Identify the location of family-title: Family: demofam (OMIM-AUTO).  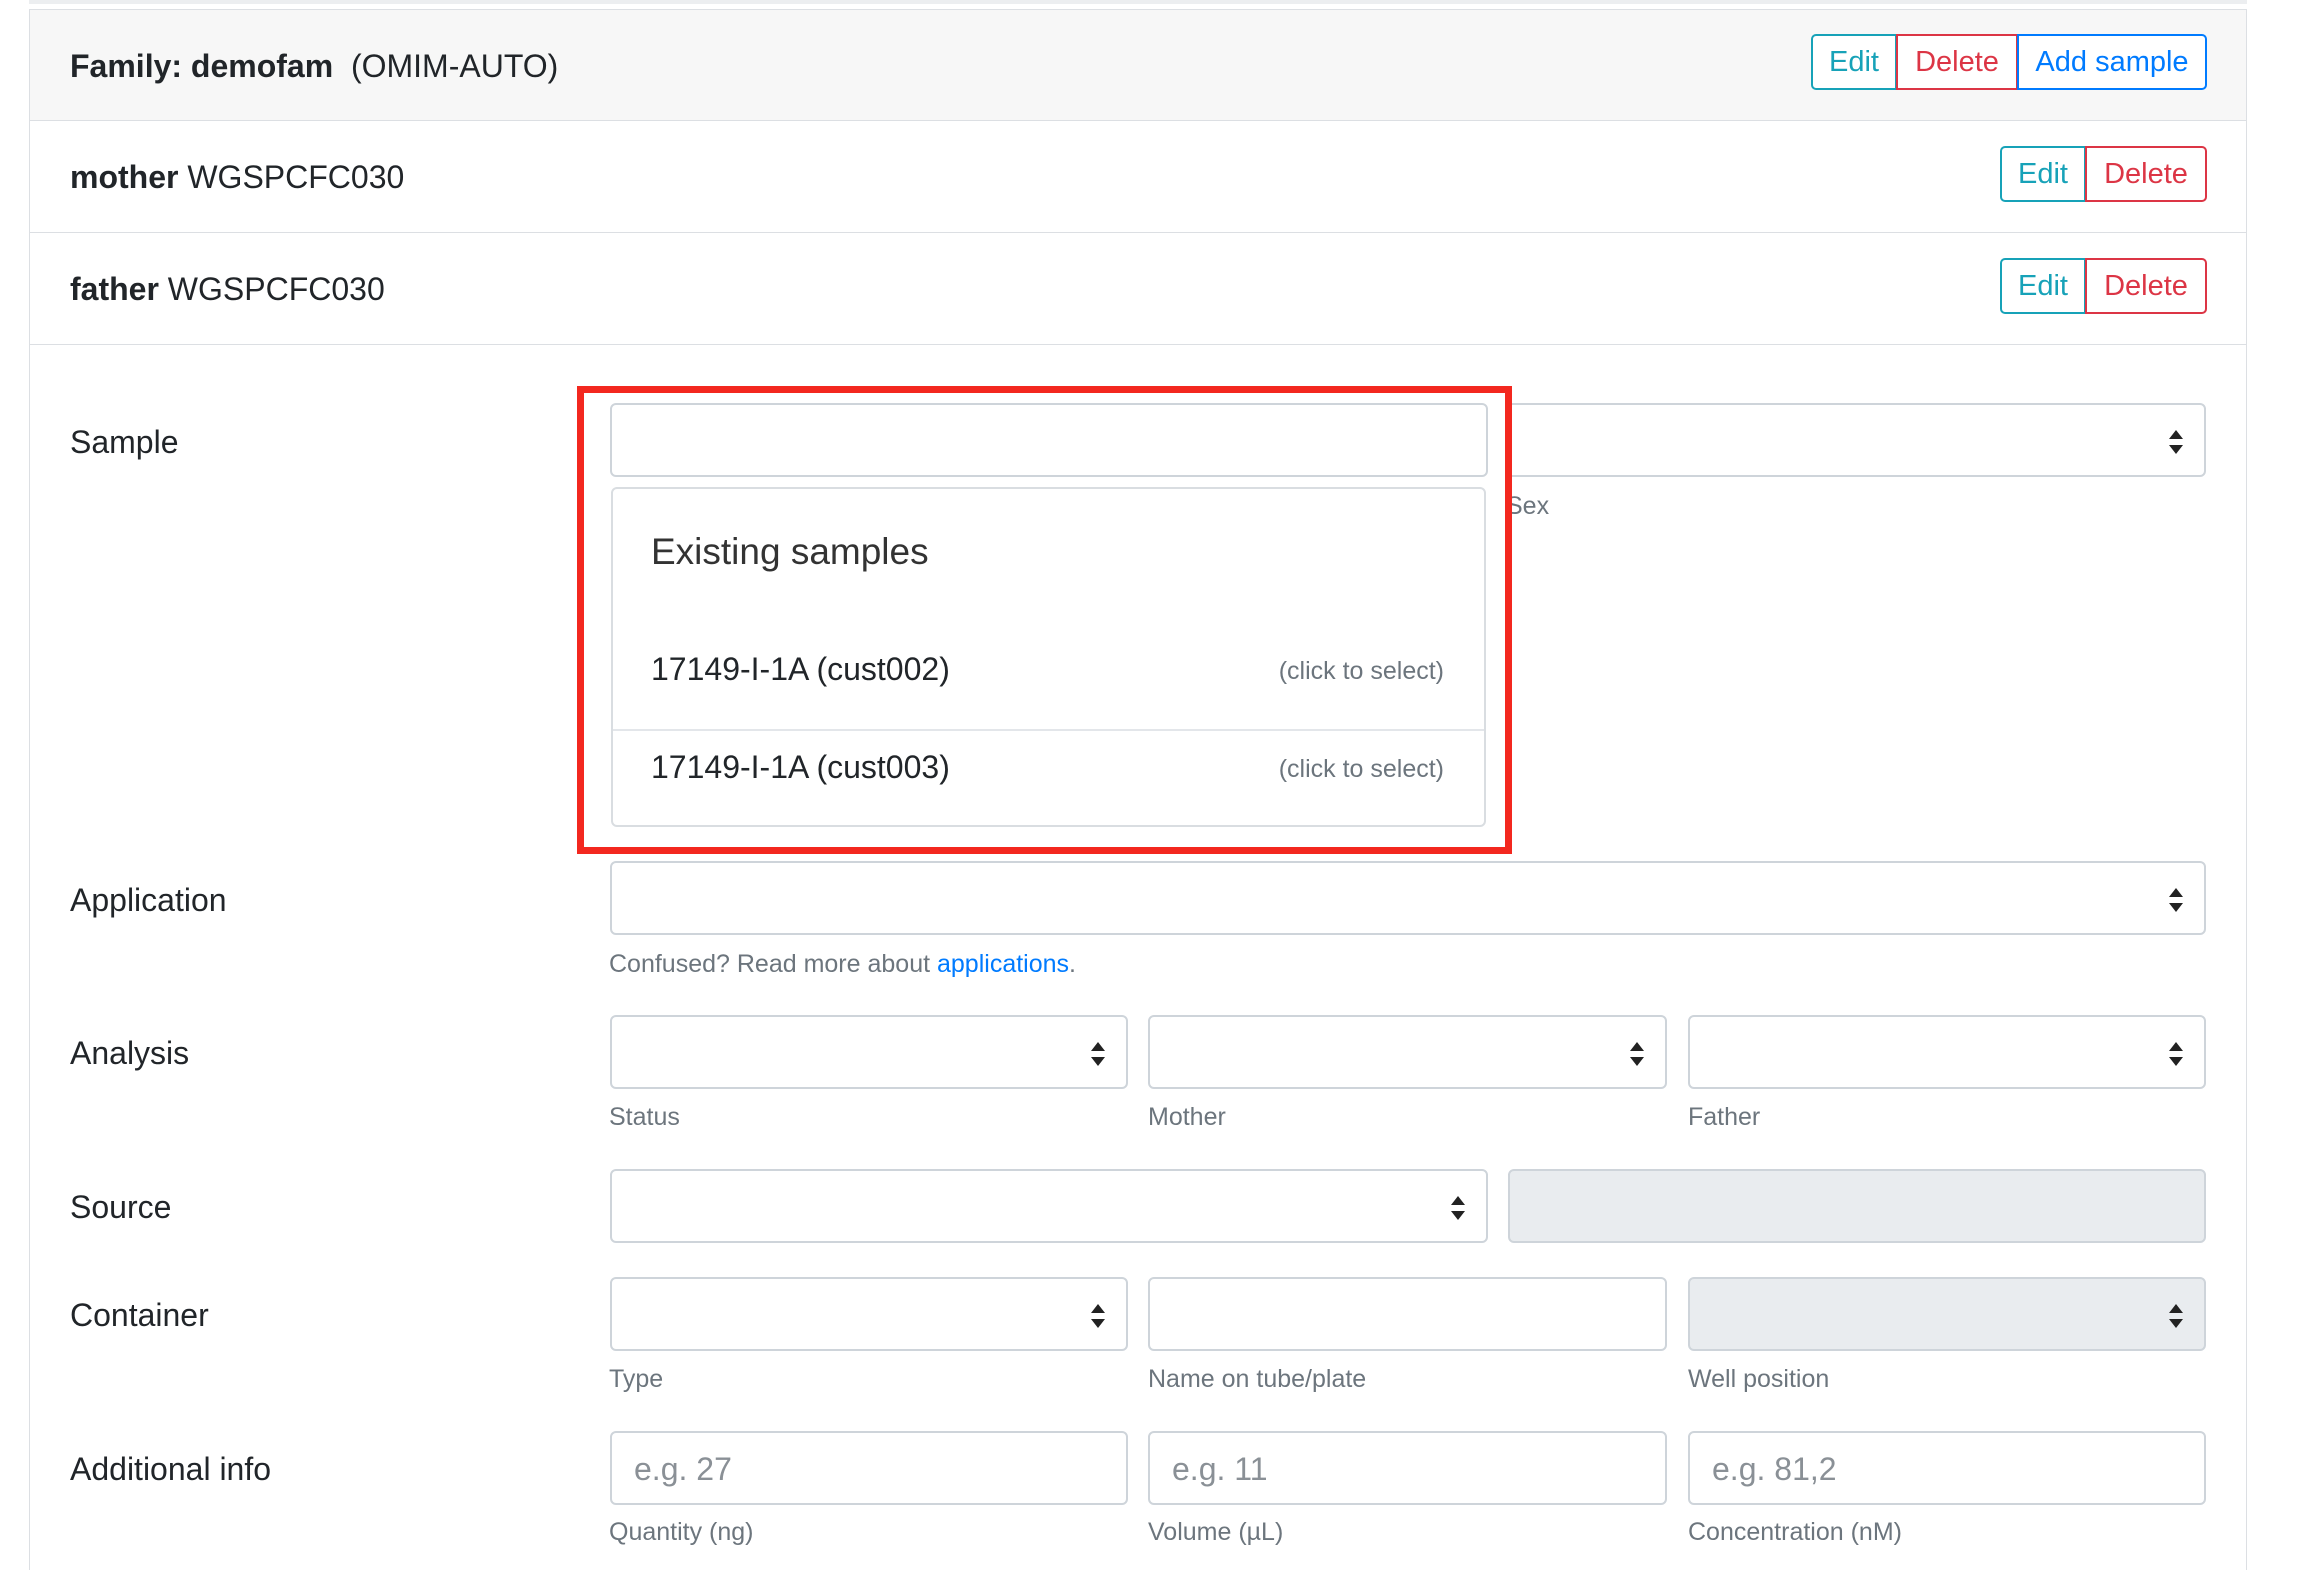
(314, 66).